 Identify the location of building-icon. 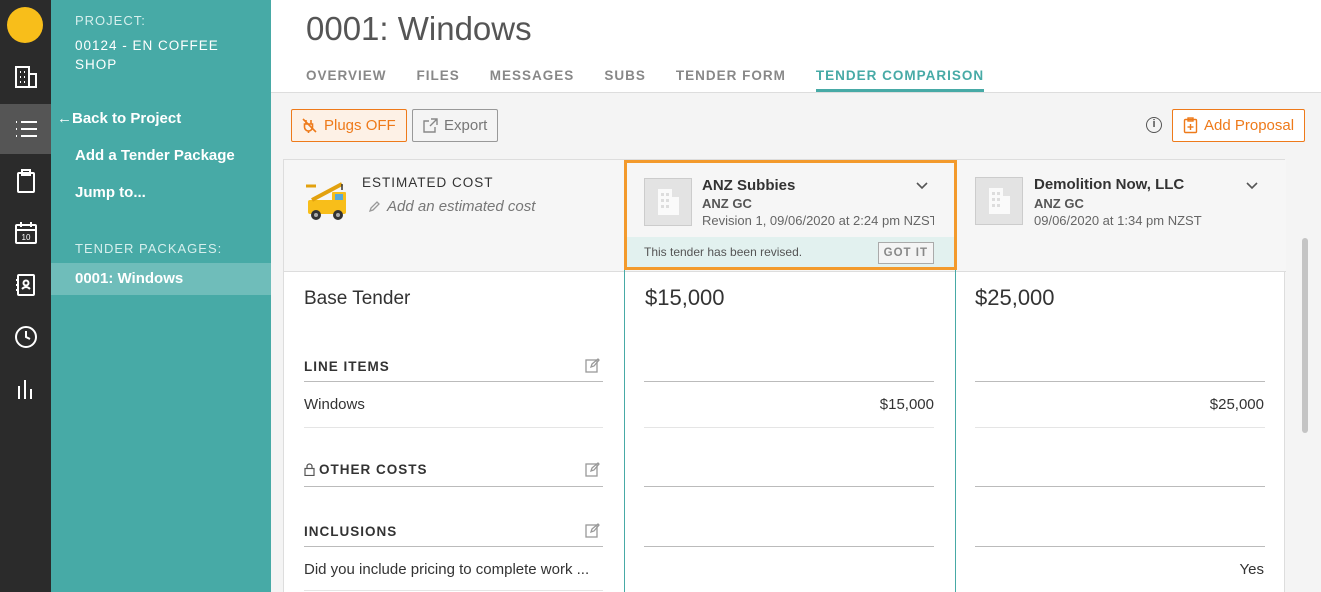
(25, 77).